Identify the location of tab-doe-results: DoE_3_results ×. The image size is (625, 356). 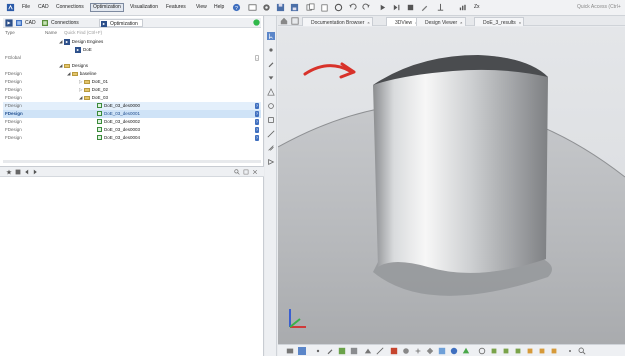
(499, 21).